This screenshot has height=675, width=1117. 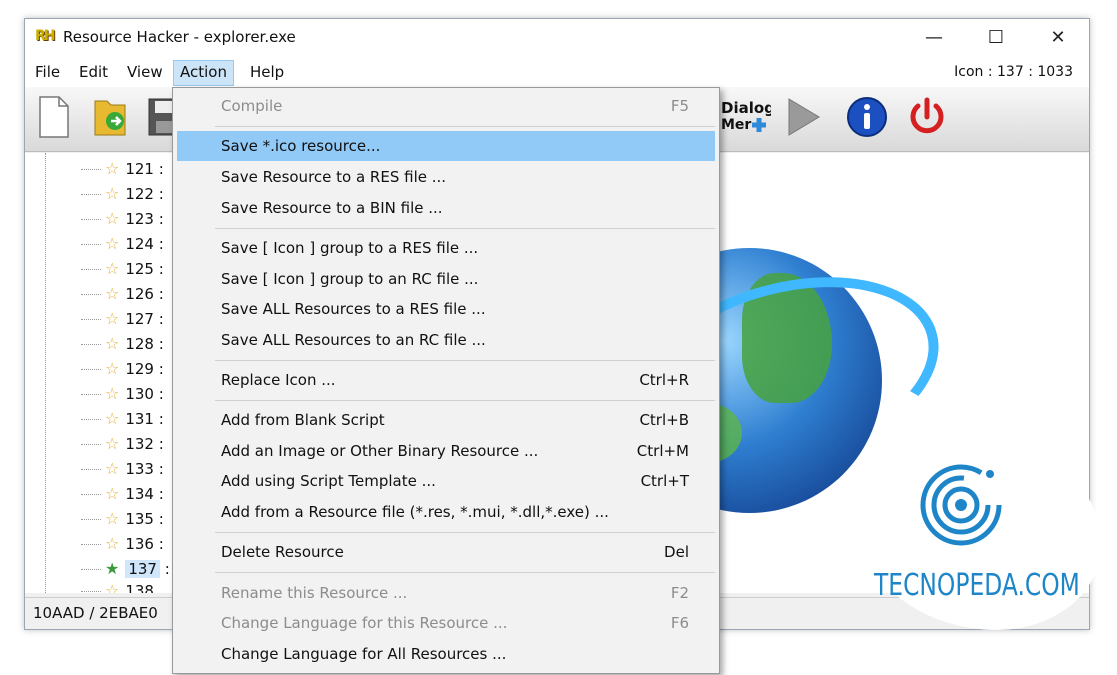 I want to click on tecnopeda-logo-icon, so click(x=961, y=505).